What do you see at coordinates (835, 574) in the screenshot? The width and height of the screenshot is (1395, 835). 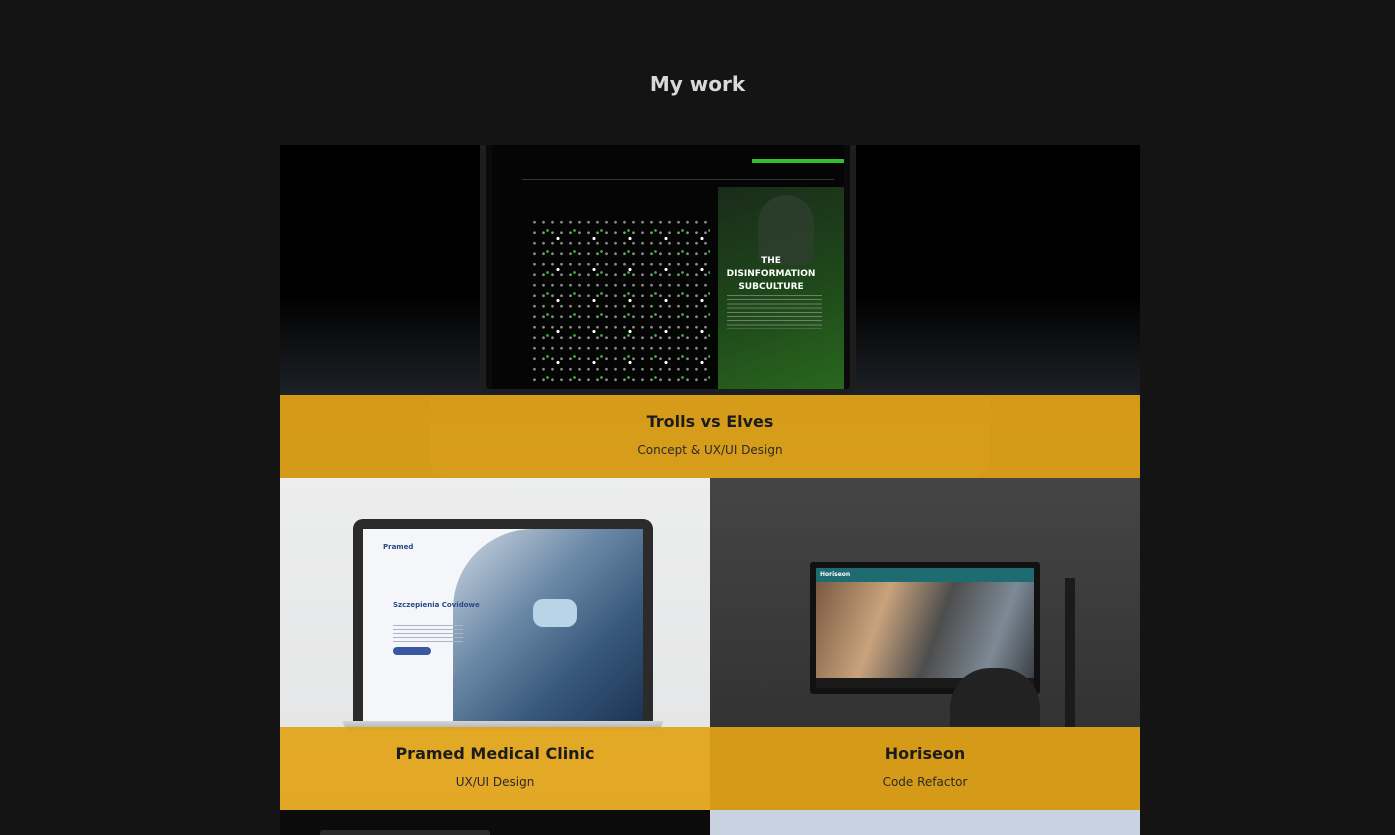 I see `horiseon-logo: Horiseon` at bounding box center [835, 574].